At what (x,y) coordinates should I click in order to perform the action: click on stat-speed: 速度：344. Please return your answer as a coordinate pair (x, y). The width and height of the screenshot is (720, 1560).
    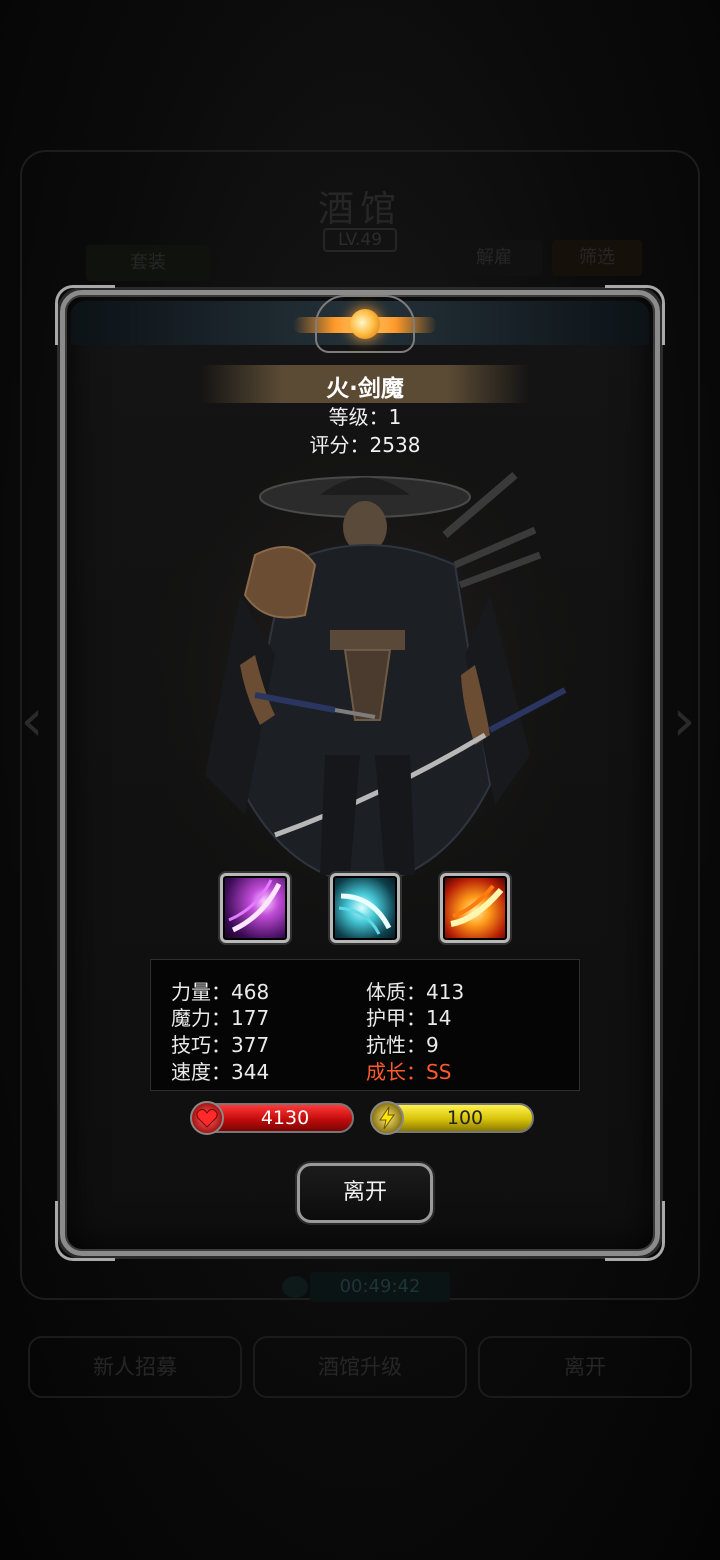
    Looking at the image, I should click on (220, 1072).